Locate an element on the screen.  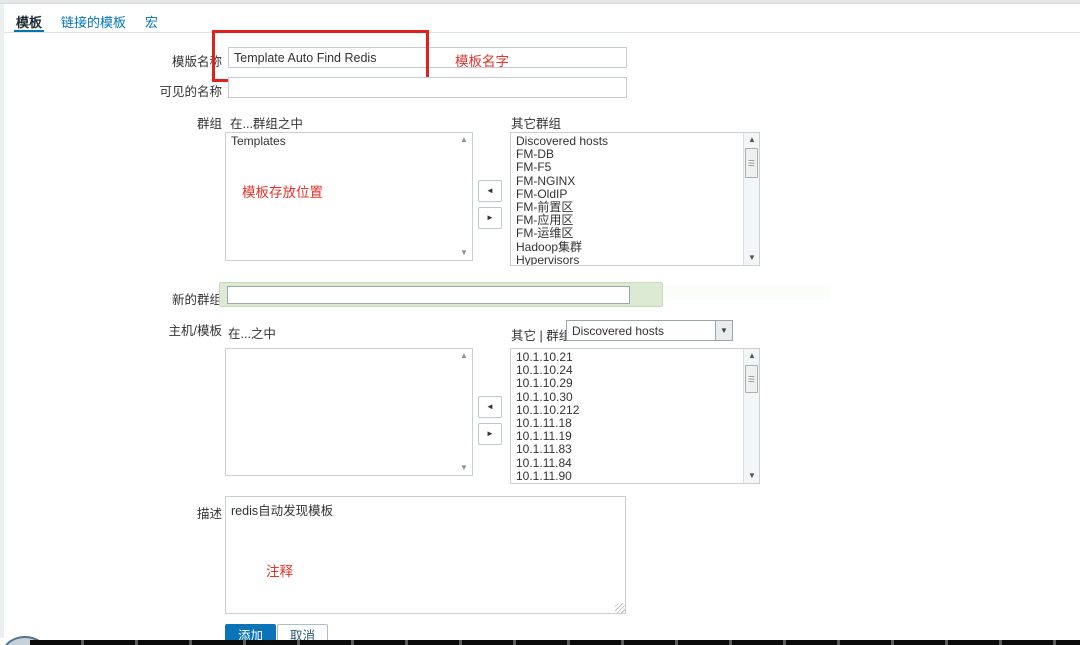
list-item: FM-OldIP is located at coordinates (627, 194).